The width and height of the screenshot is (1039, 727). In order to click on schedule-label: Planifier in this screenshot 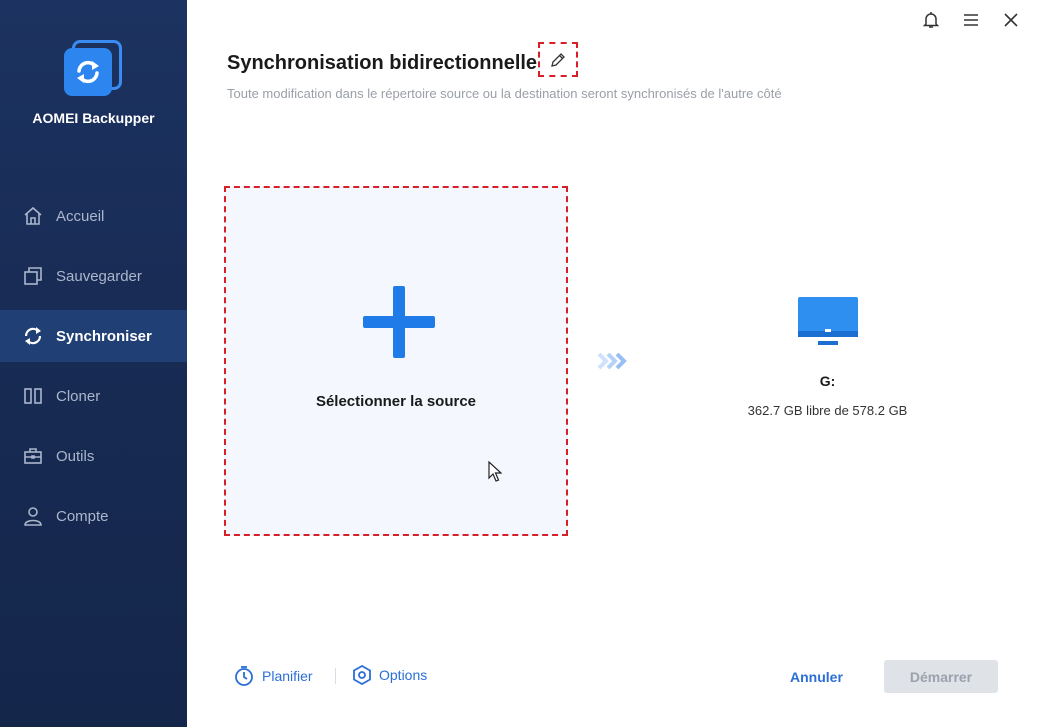, I will do `click(287, 676)`.